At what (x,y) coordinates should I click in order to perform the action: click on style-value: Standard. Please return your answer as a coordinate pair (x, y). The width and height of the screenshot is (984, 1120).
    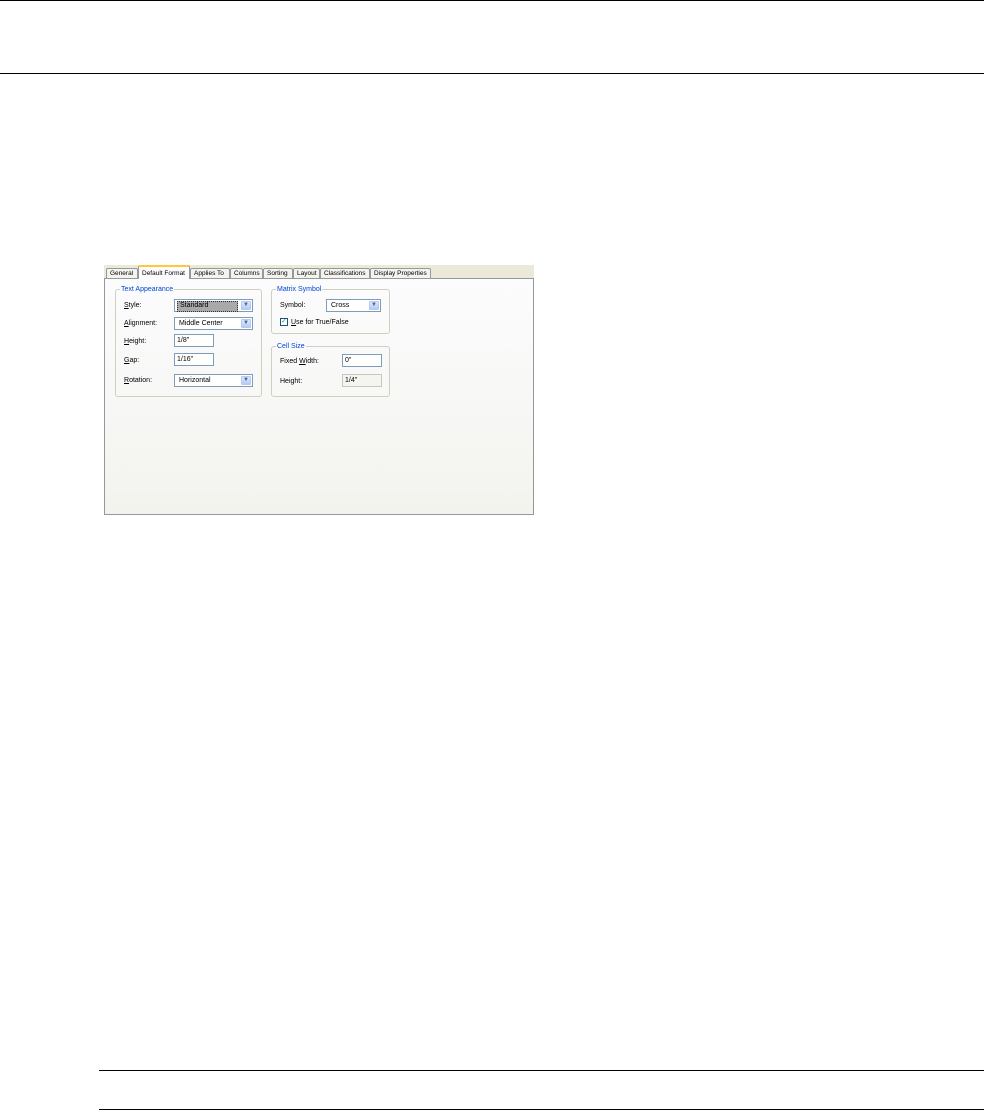
    Looking at the image, I should click on (207, 306).